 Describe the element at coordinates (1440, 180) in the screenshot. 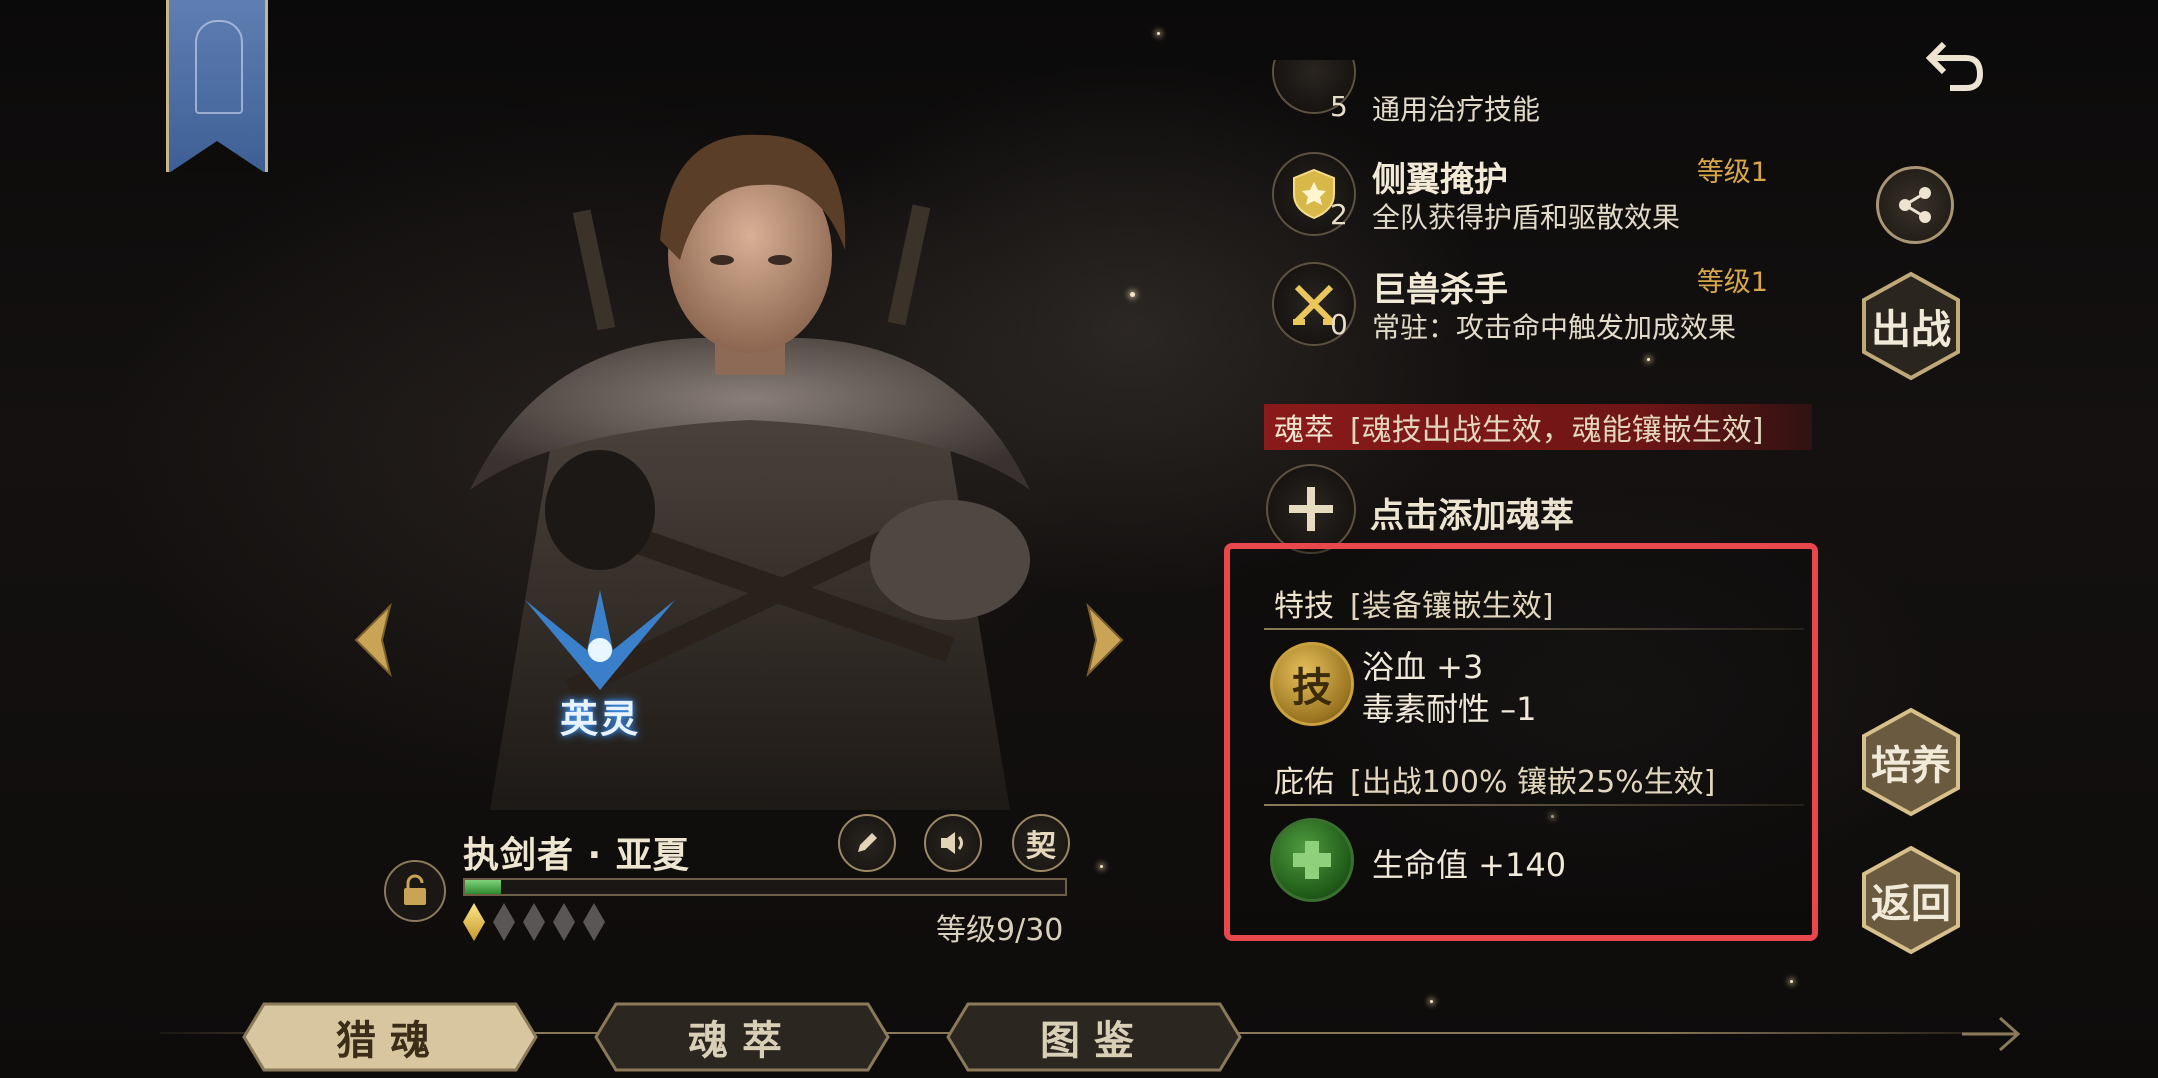

I see `skill-name: 侧翼掩护` at that location.